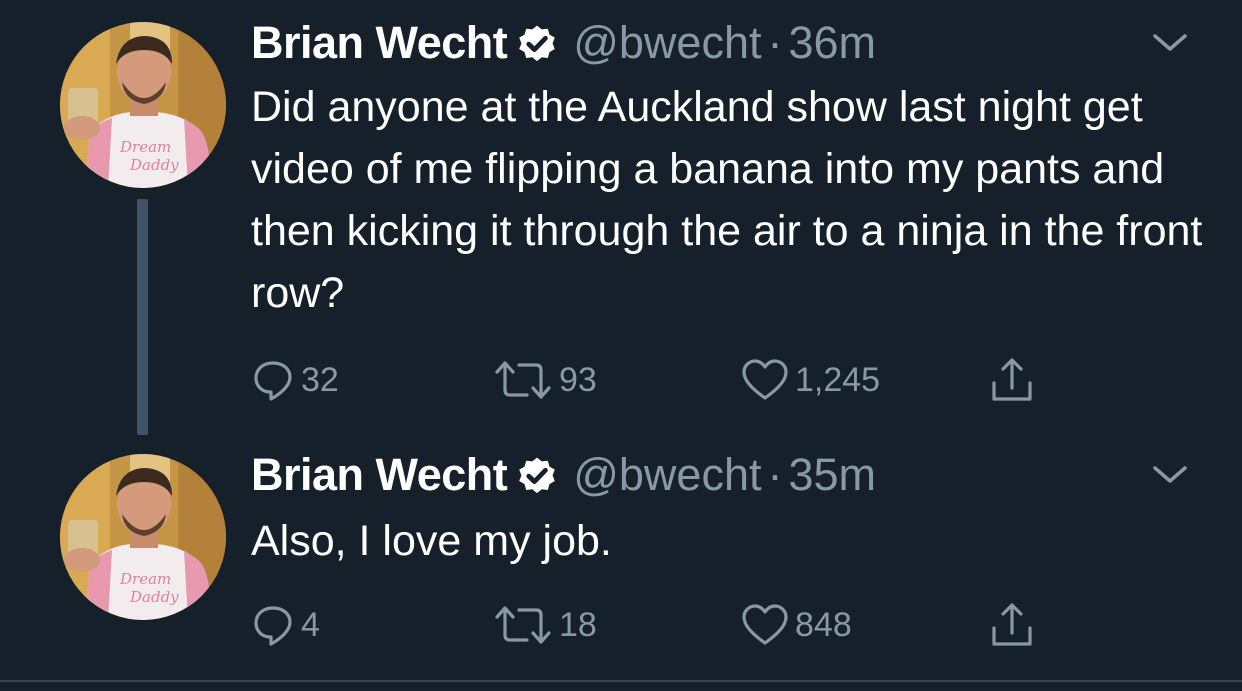 The height and width of the screenshot is (691, 1242). Describe the element at coordinates (563, 475) in the screenshot. I see `tweet-header: Brian Wecht @bwecht · 35m` at that location.